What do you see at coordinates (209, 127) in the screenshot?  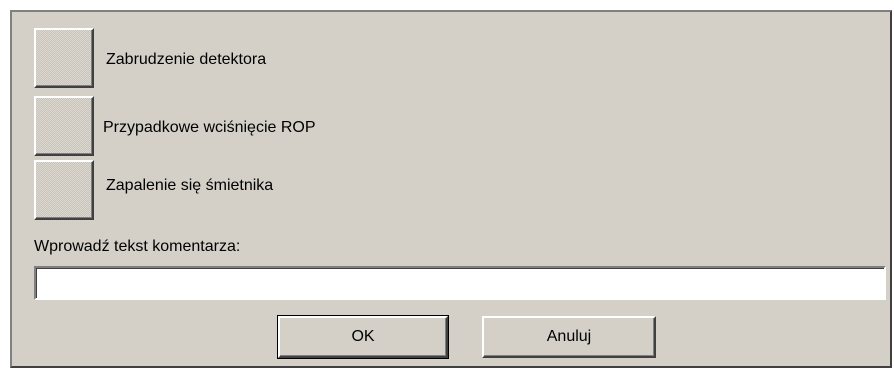 I see `reason-label-rop-accidental: Przypadkowe wciśnięcie ROP` at bounding box center [209, 127].